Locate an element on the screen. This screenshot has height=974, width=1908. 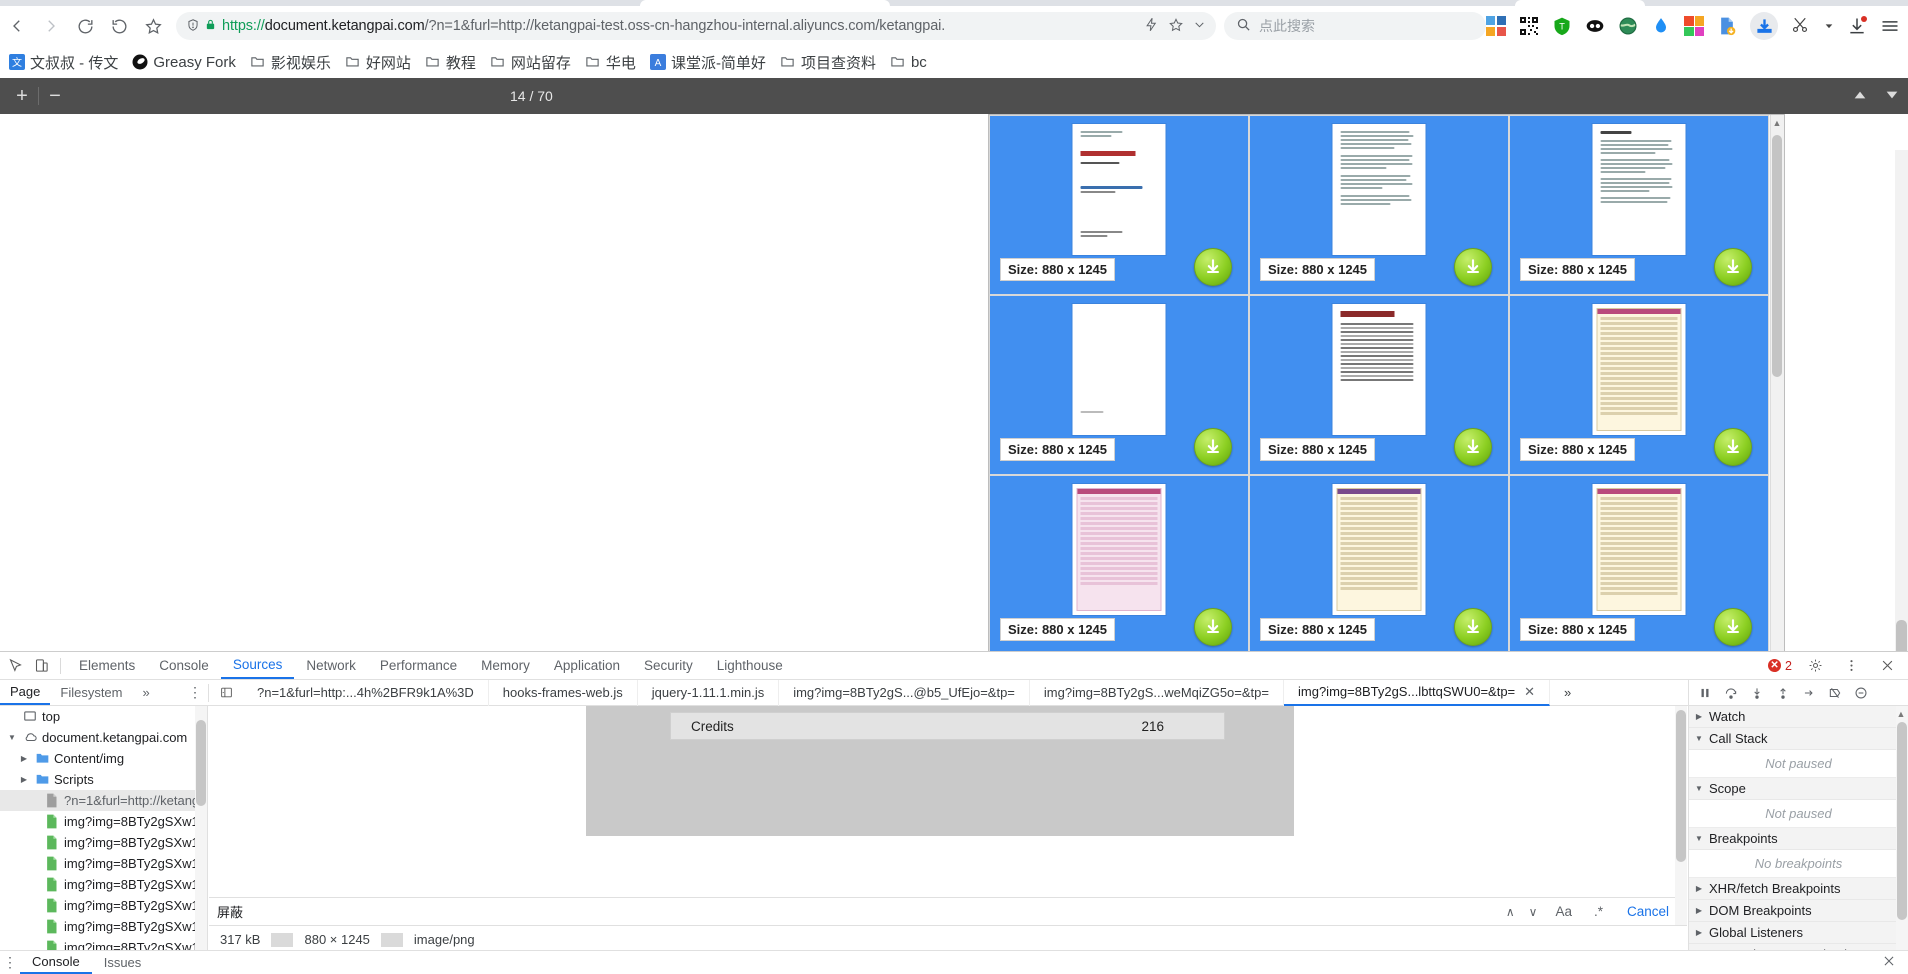
file-tab-hooks-frames: hooks-frames-web.js is located at coordinates (563, 692).